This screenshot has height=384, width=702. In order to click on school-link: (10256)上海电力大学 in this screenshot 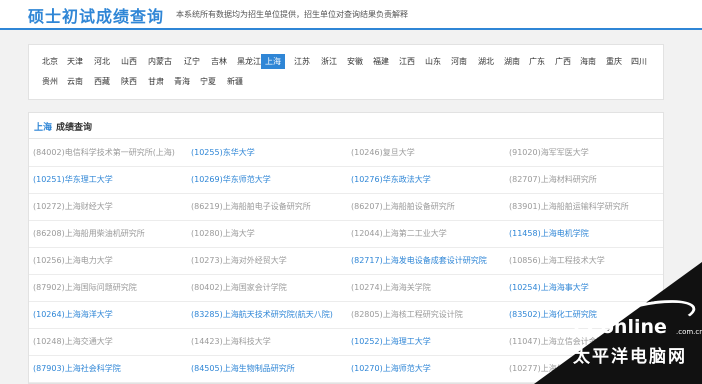, I will do `click(73, 260)`.